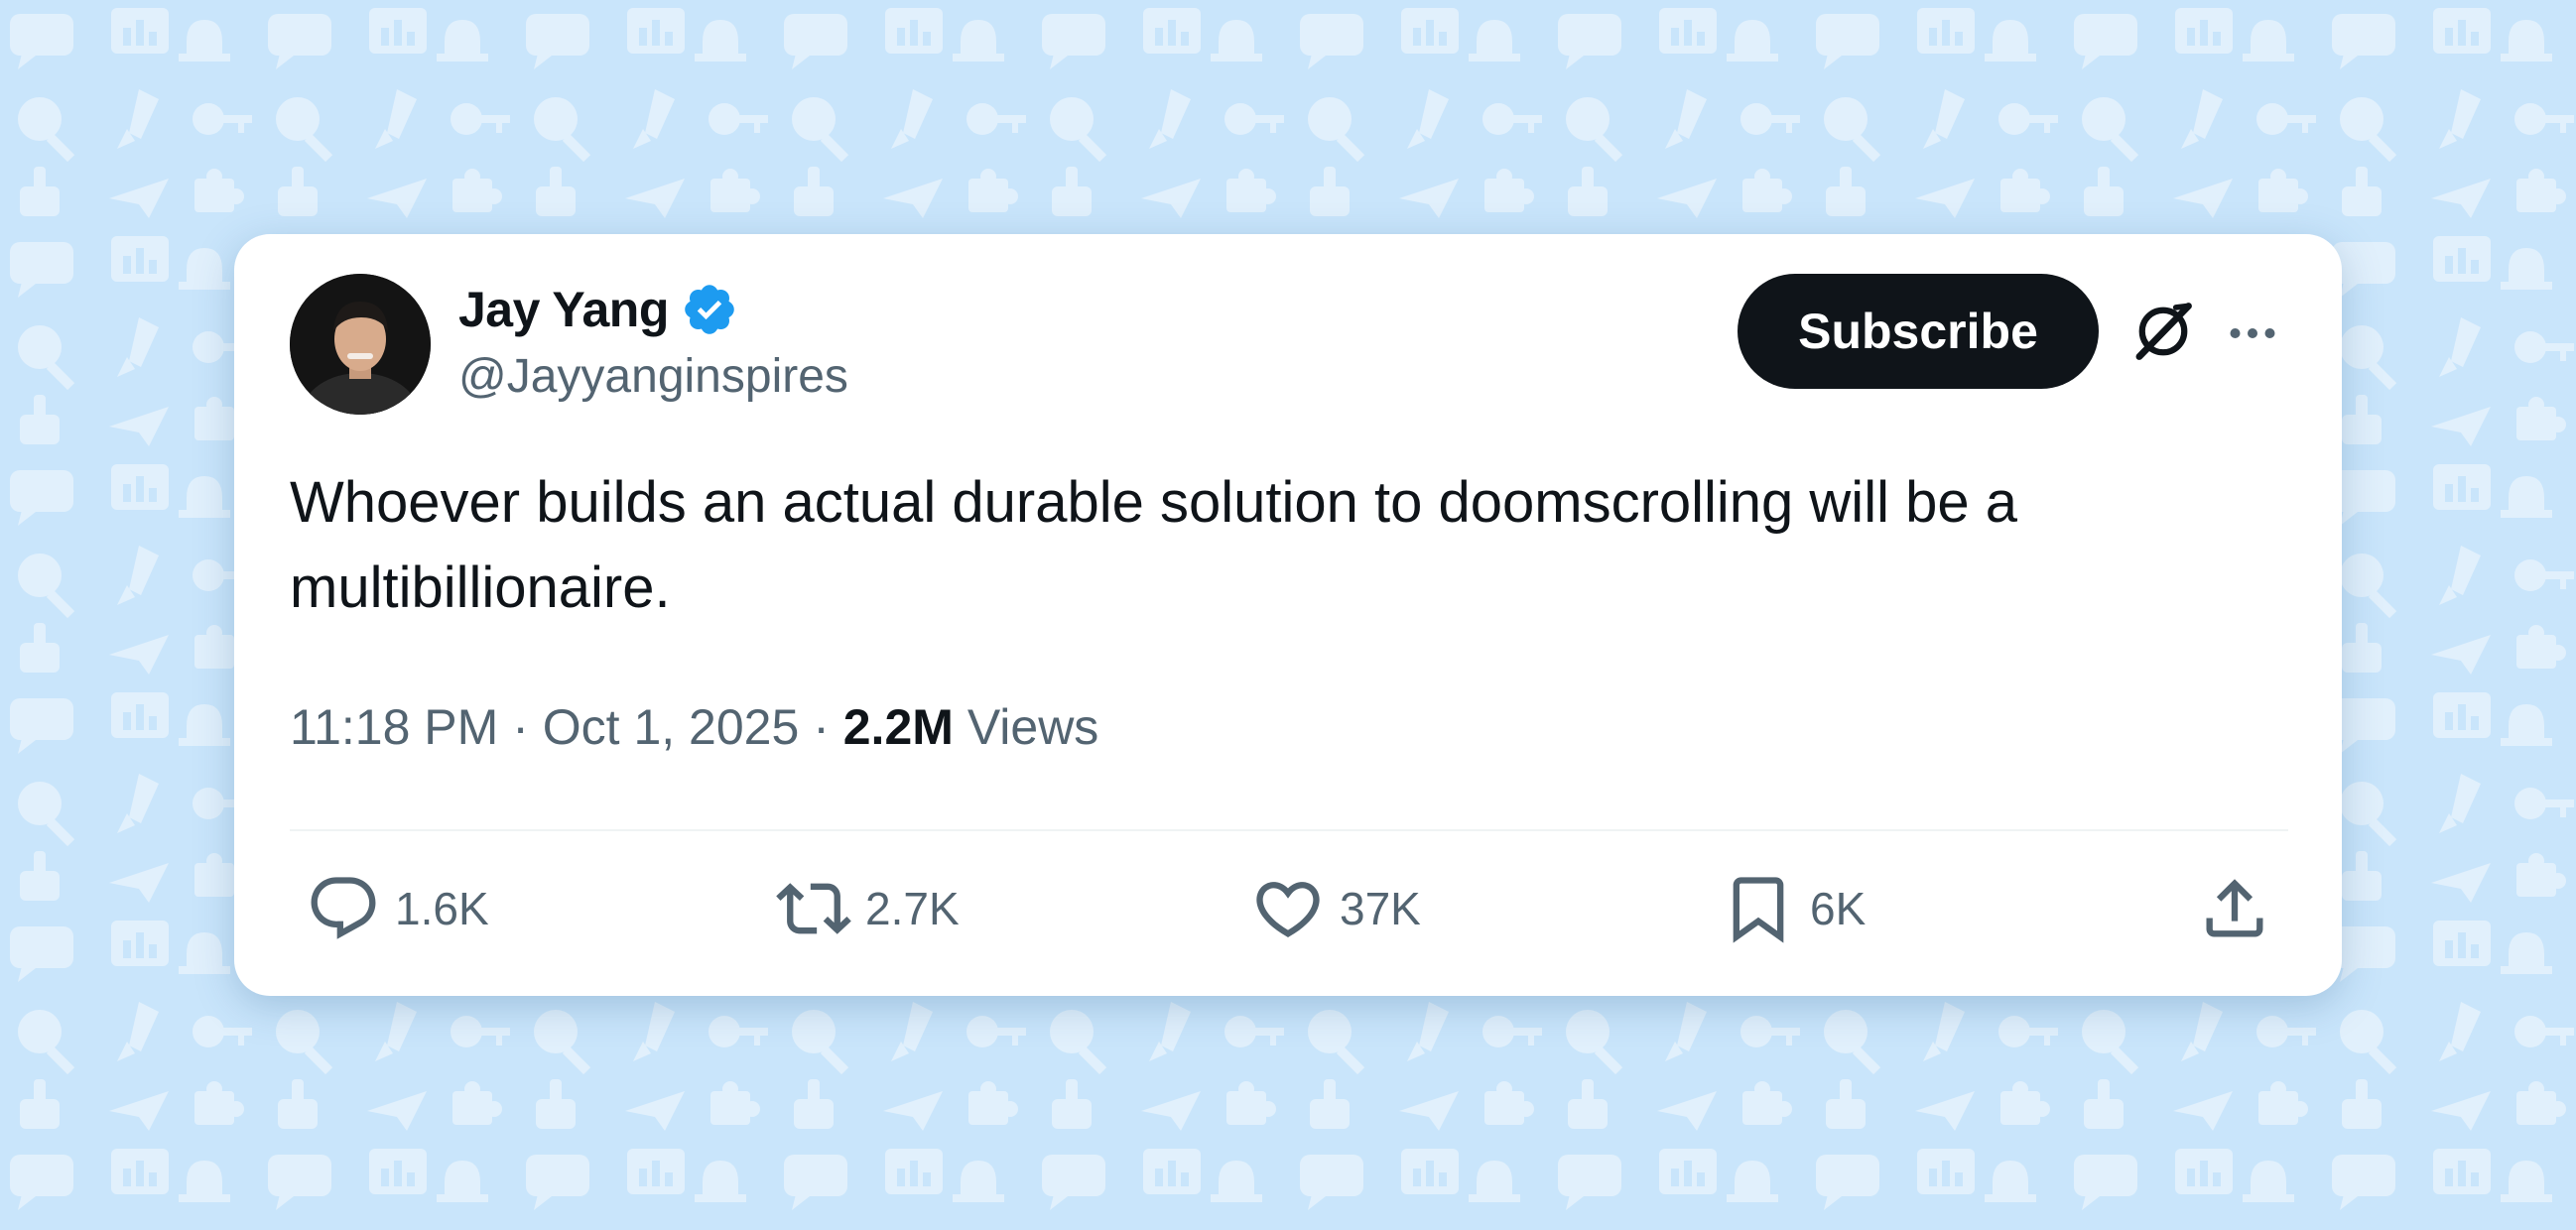 The height and width of the screenshot is (1230, 2576). What do you see at coordinates (1794, 908) in the screenshot?
I see `bookmark-button: 6K` at bounding box center [1794, 908].